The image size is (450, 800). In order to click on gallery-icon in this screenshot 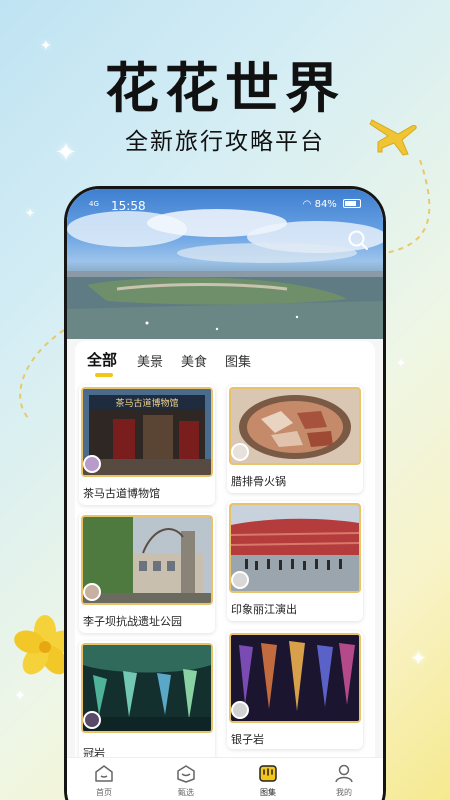, I will do `click(268, 773)`.